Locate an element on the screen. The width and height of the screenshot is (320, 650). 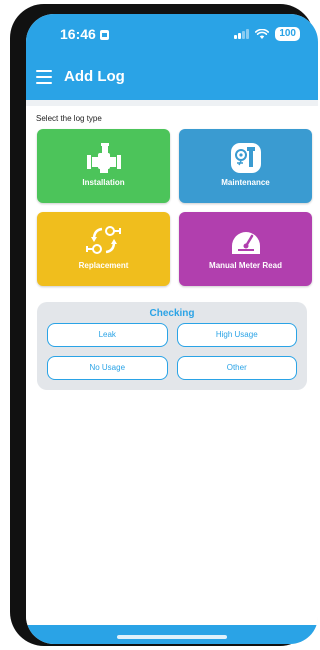
installation-tile: Installation is located at coordinates (103, 166).